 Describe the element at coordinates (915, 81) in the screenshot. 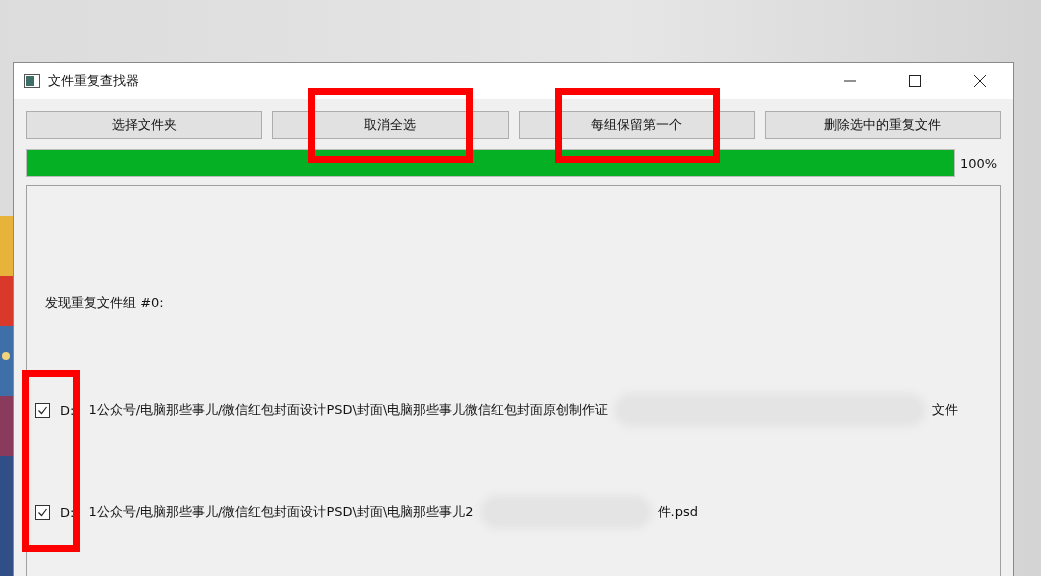

I see `maximize-icon` at that location.